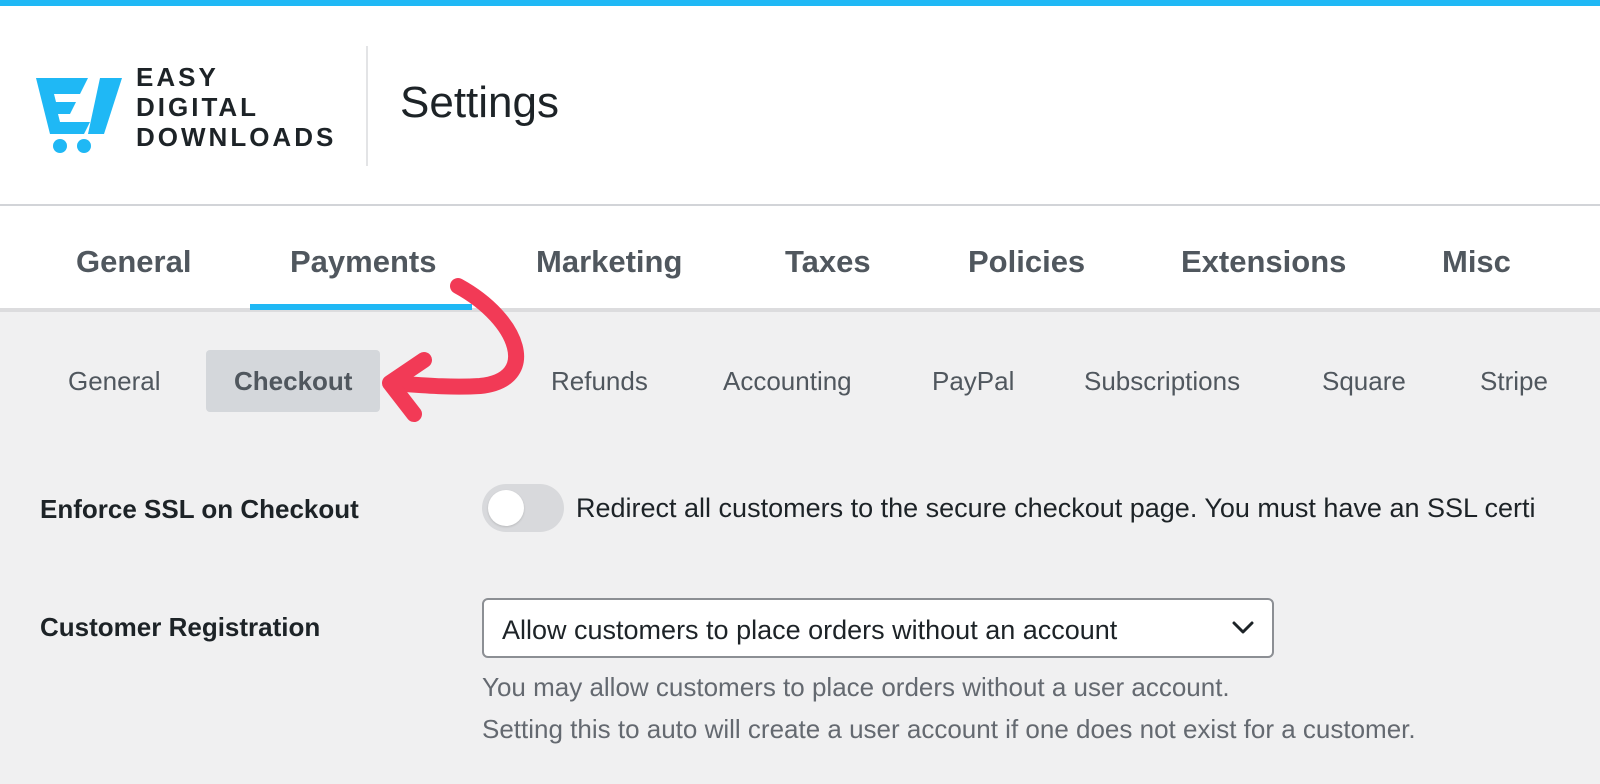 Image resolution: width=1600 pixels, height=784 pixels. Describe the element at coordinates (1243, 627) in the screenshot. I see `chevron-down-icon` at that location.